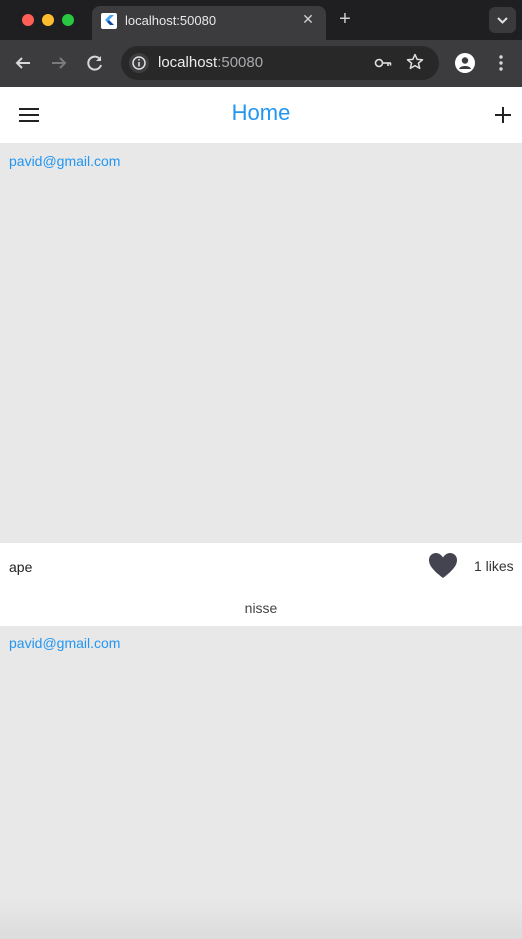  I want to click on tab-search-button, so click(502, 20).